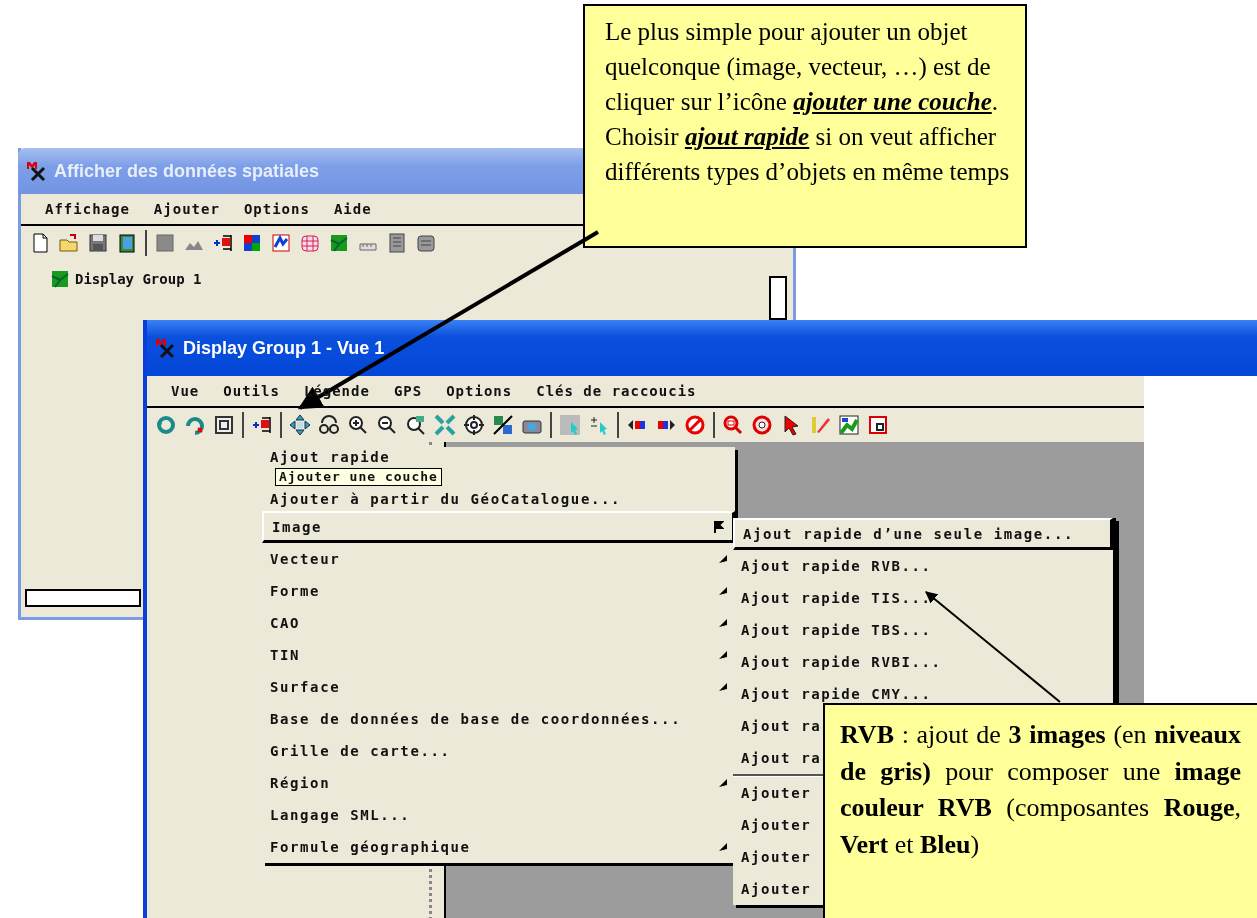 This screenshot has height=918, width=1257. What do you see at coordinates (498, 783) in the screenshot?
I see `menu-item: Région` at bounding box center [498, 783].